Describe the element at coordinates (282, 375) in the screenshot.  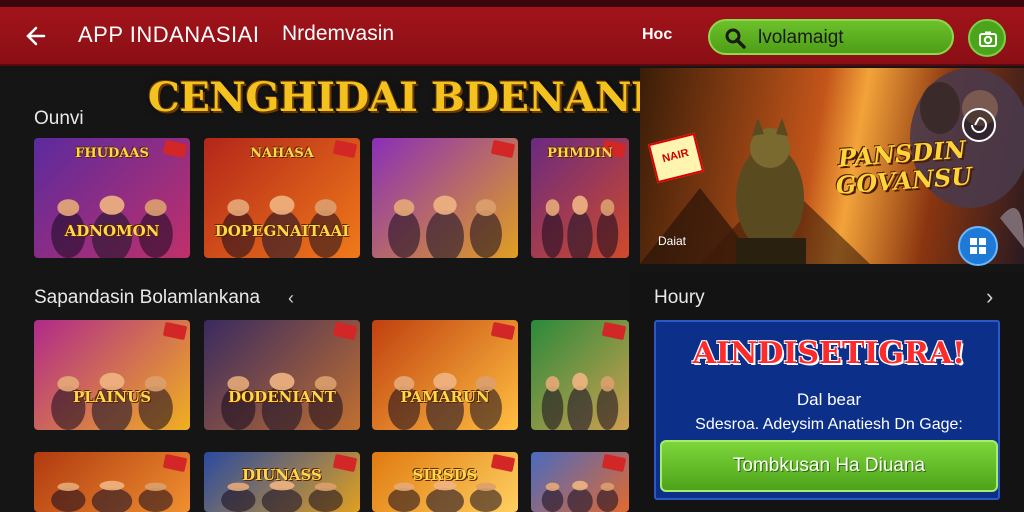
I see `game-tile: DODENIANT` at that location.